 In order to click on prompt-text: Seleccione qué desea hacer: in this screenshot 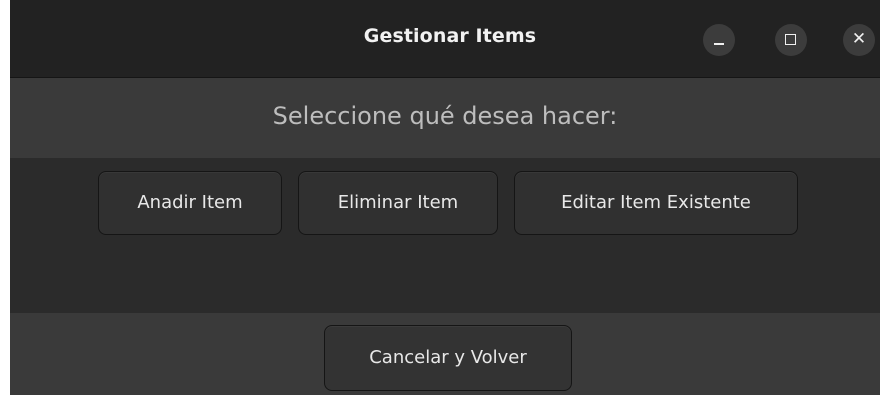, I will do `click(445, 116)`.